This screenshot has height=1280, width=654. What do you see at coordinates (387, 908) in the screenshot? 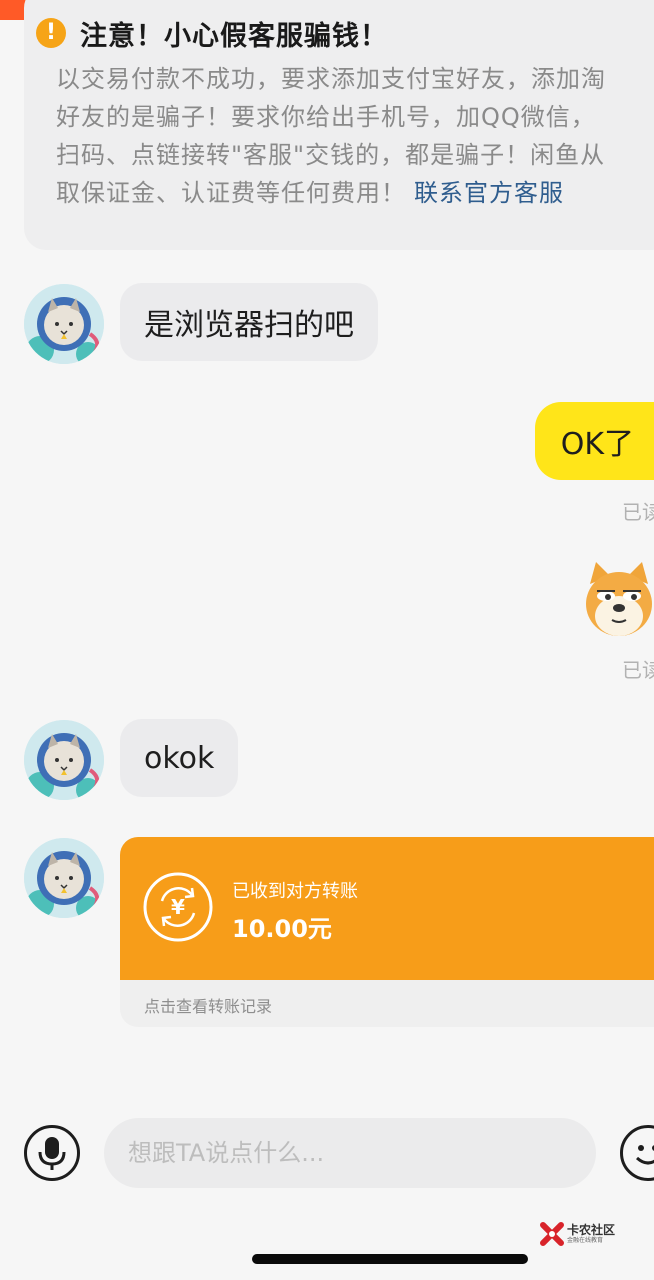
I see `transfer-card-header: ¥ 已收到对方转账 10.00元` at bounding box center [387, 908].